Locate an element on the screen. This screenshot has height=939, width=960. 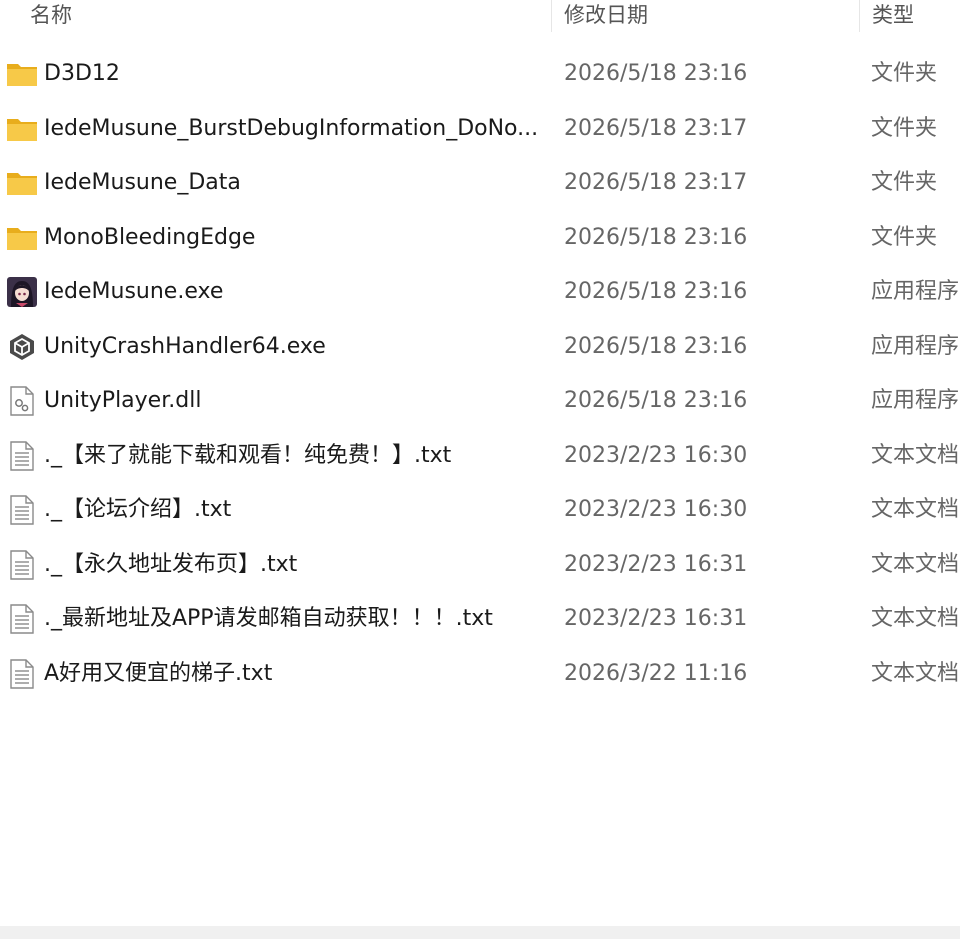
file-row: ._【永久地址发布页】.txt 2023/2/23 16:31 文本文档 is located at coordinates (480, 565).